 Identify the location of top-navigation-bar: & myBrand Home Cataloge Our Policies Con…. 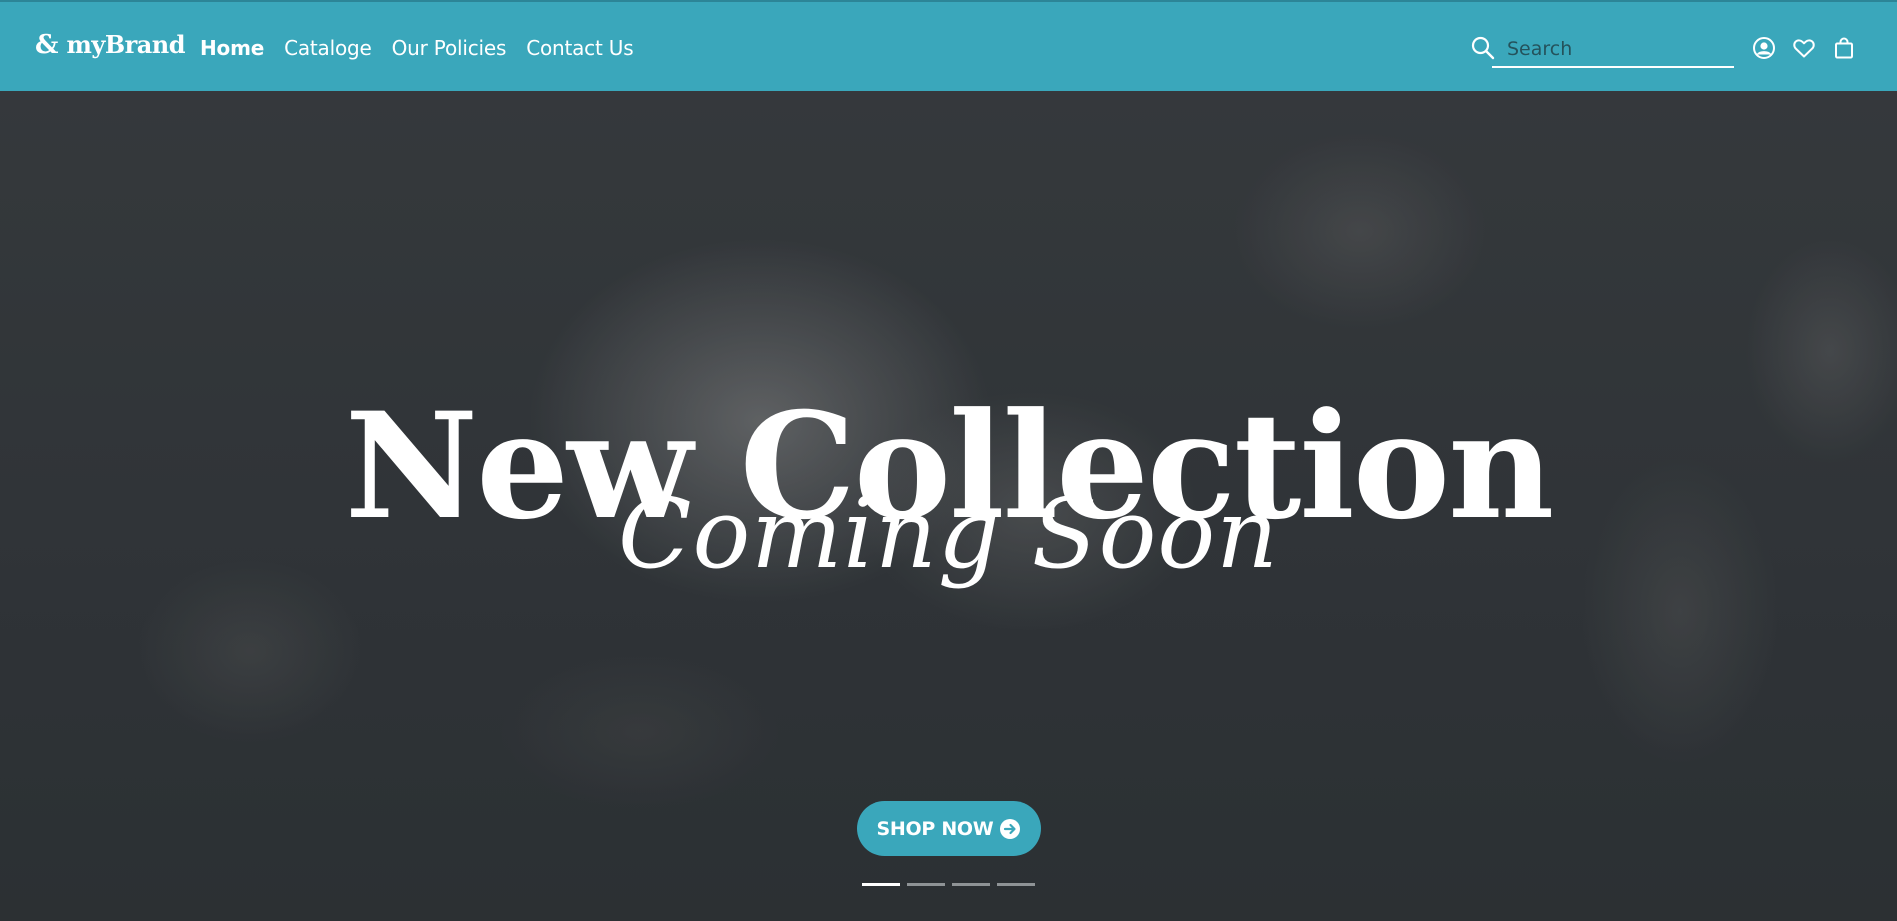
(948, 45).